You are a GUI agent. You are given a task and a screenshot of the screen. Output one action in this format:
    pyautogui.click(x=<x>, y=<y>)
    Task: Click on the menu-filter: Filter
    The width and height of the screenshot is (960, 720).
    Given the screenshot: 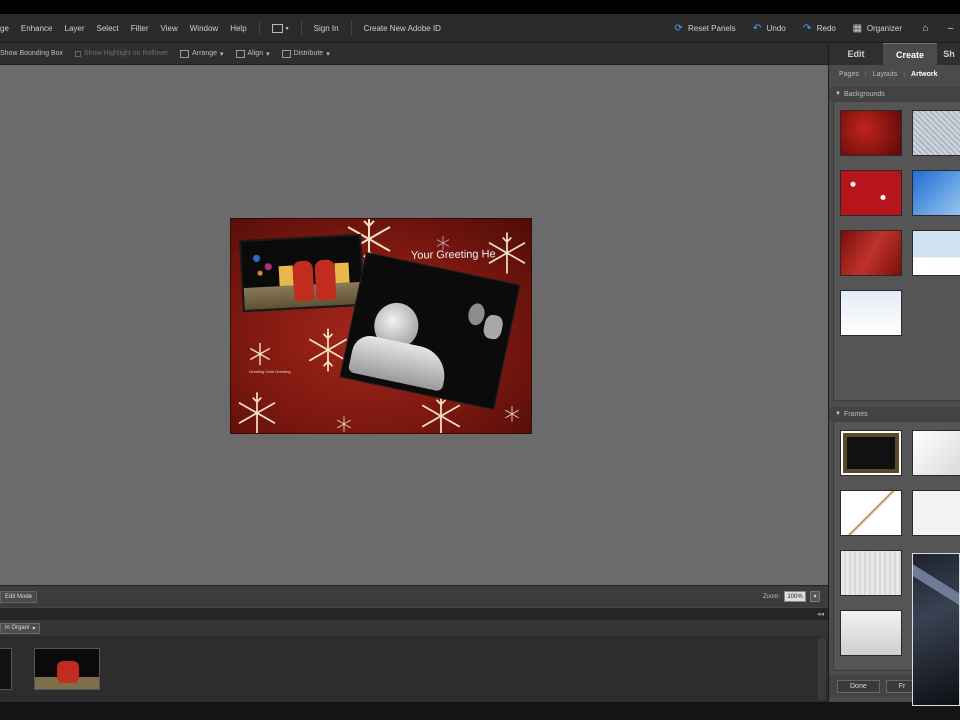 What is the action you would take?
    pyautogui.click(x=140, y=28)
    